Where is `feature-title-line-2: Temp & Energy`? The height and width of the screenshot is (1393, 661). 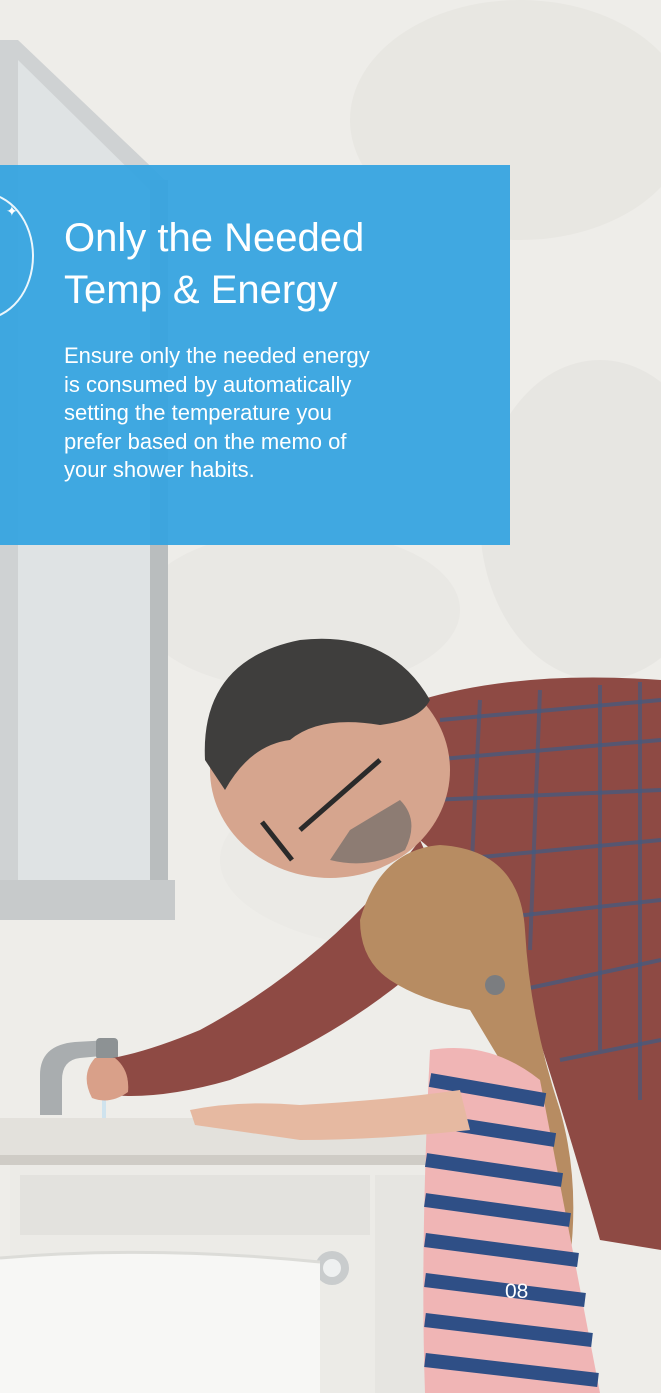
feature-title-line-2: Temp & Energy is located at coordinates (201, 290).